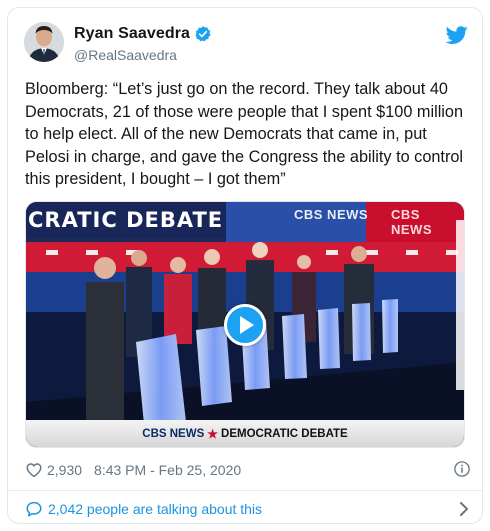  Describe the element at coordinates (44, 42) in the screenshot. I see `avatar` at that location.